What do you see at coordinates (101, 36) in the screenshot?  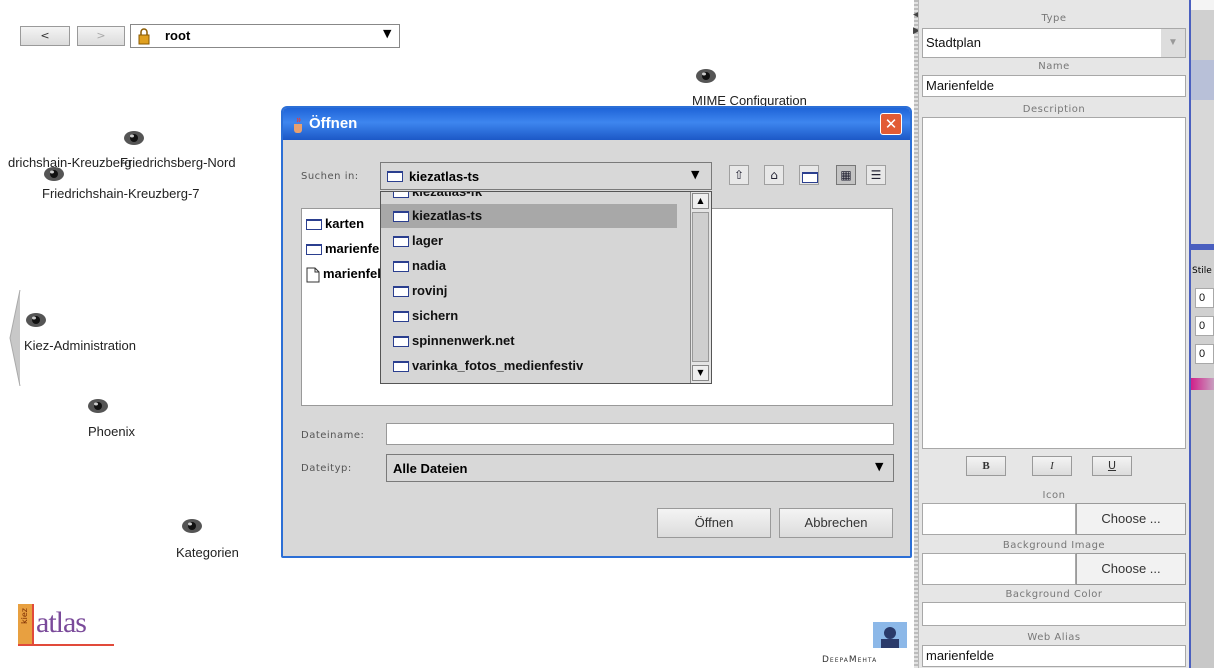 I see `forward-button: >` at bounding box center [101, 36].